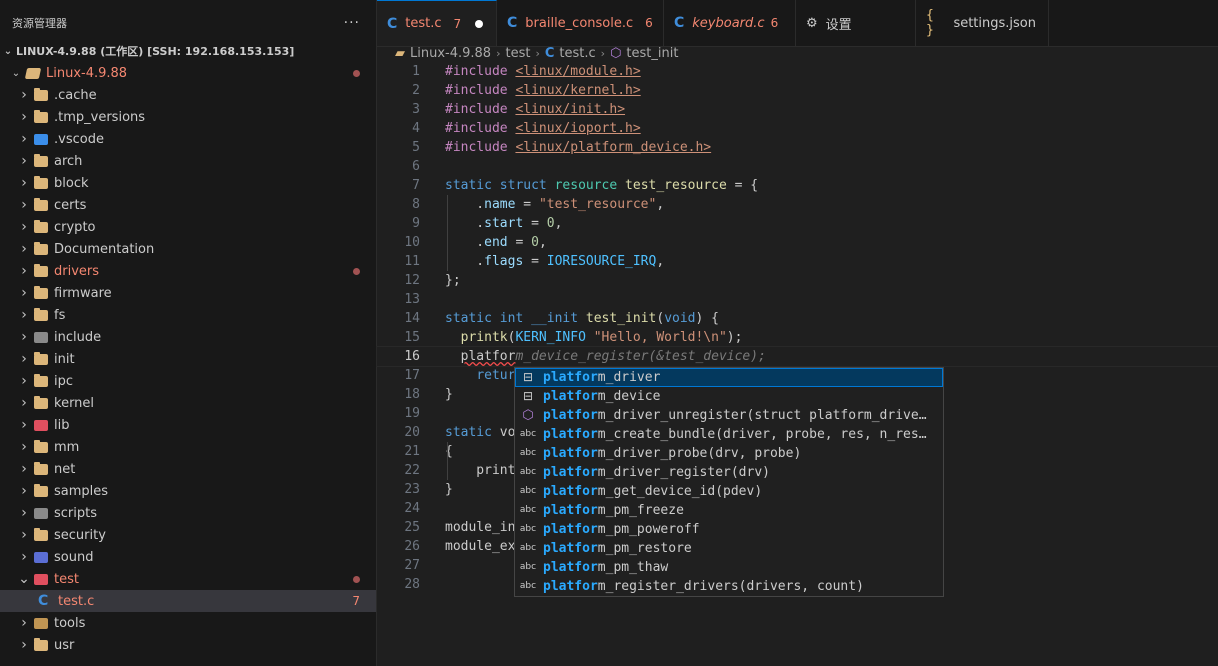 This screenshot has width=1218, height=666. Describe the element at coordinates (797, 128) in the screenshot. I see `code-line: 4 #include <linux/ioport.h>` at that location.